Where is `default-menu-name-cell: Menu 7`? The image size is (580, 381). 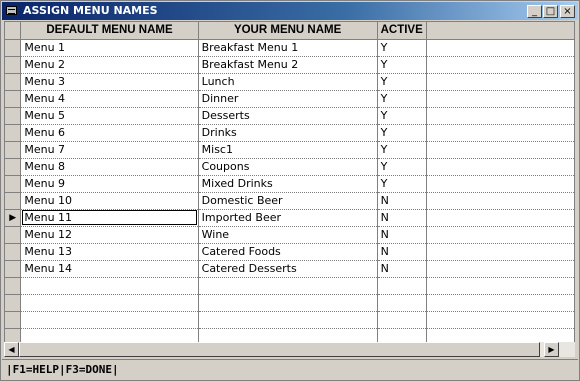
default-menu-name-cell: Menu 7 is located at coordinates (109, 150).